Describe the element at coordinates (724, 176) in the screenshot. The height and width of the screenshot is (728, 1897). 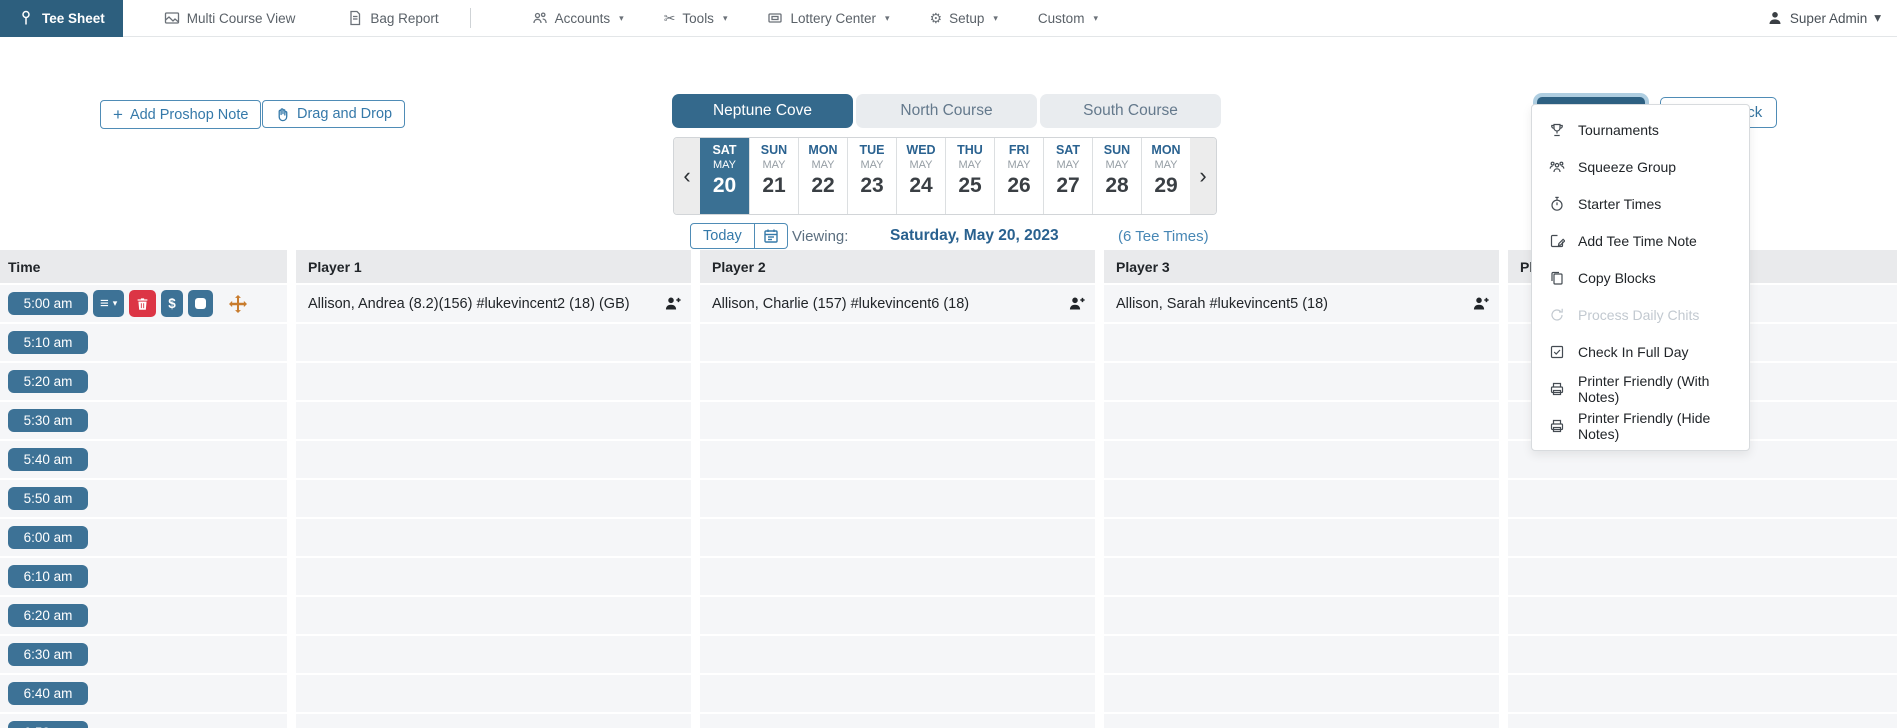
I see `date-cell-may-20: SAT MAY 20` at that location.